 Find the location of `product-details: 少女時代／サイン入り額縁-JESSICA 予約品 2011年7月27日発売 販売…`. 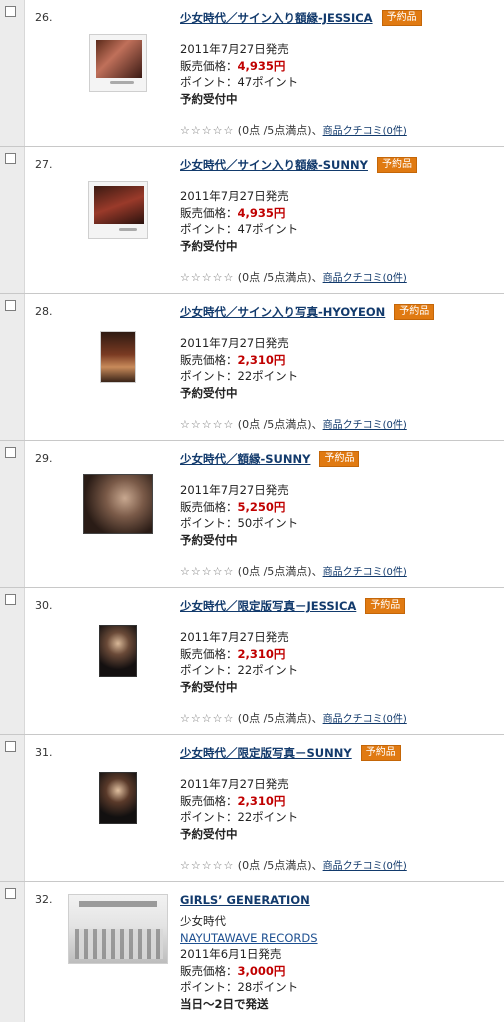

product-details: 少女時代／サイン入り額縁-JESSICA 予約品 2011年7月27日発売 販売… is located at coordinates (340, 58).